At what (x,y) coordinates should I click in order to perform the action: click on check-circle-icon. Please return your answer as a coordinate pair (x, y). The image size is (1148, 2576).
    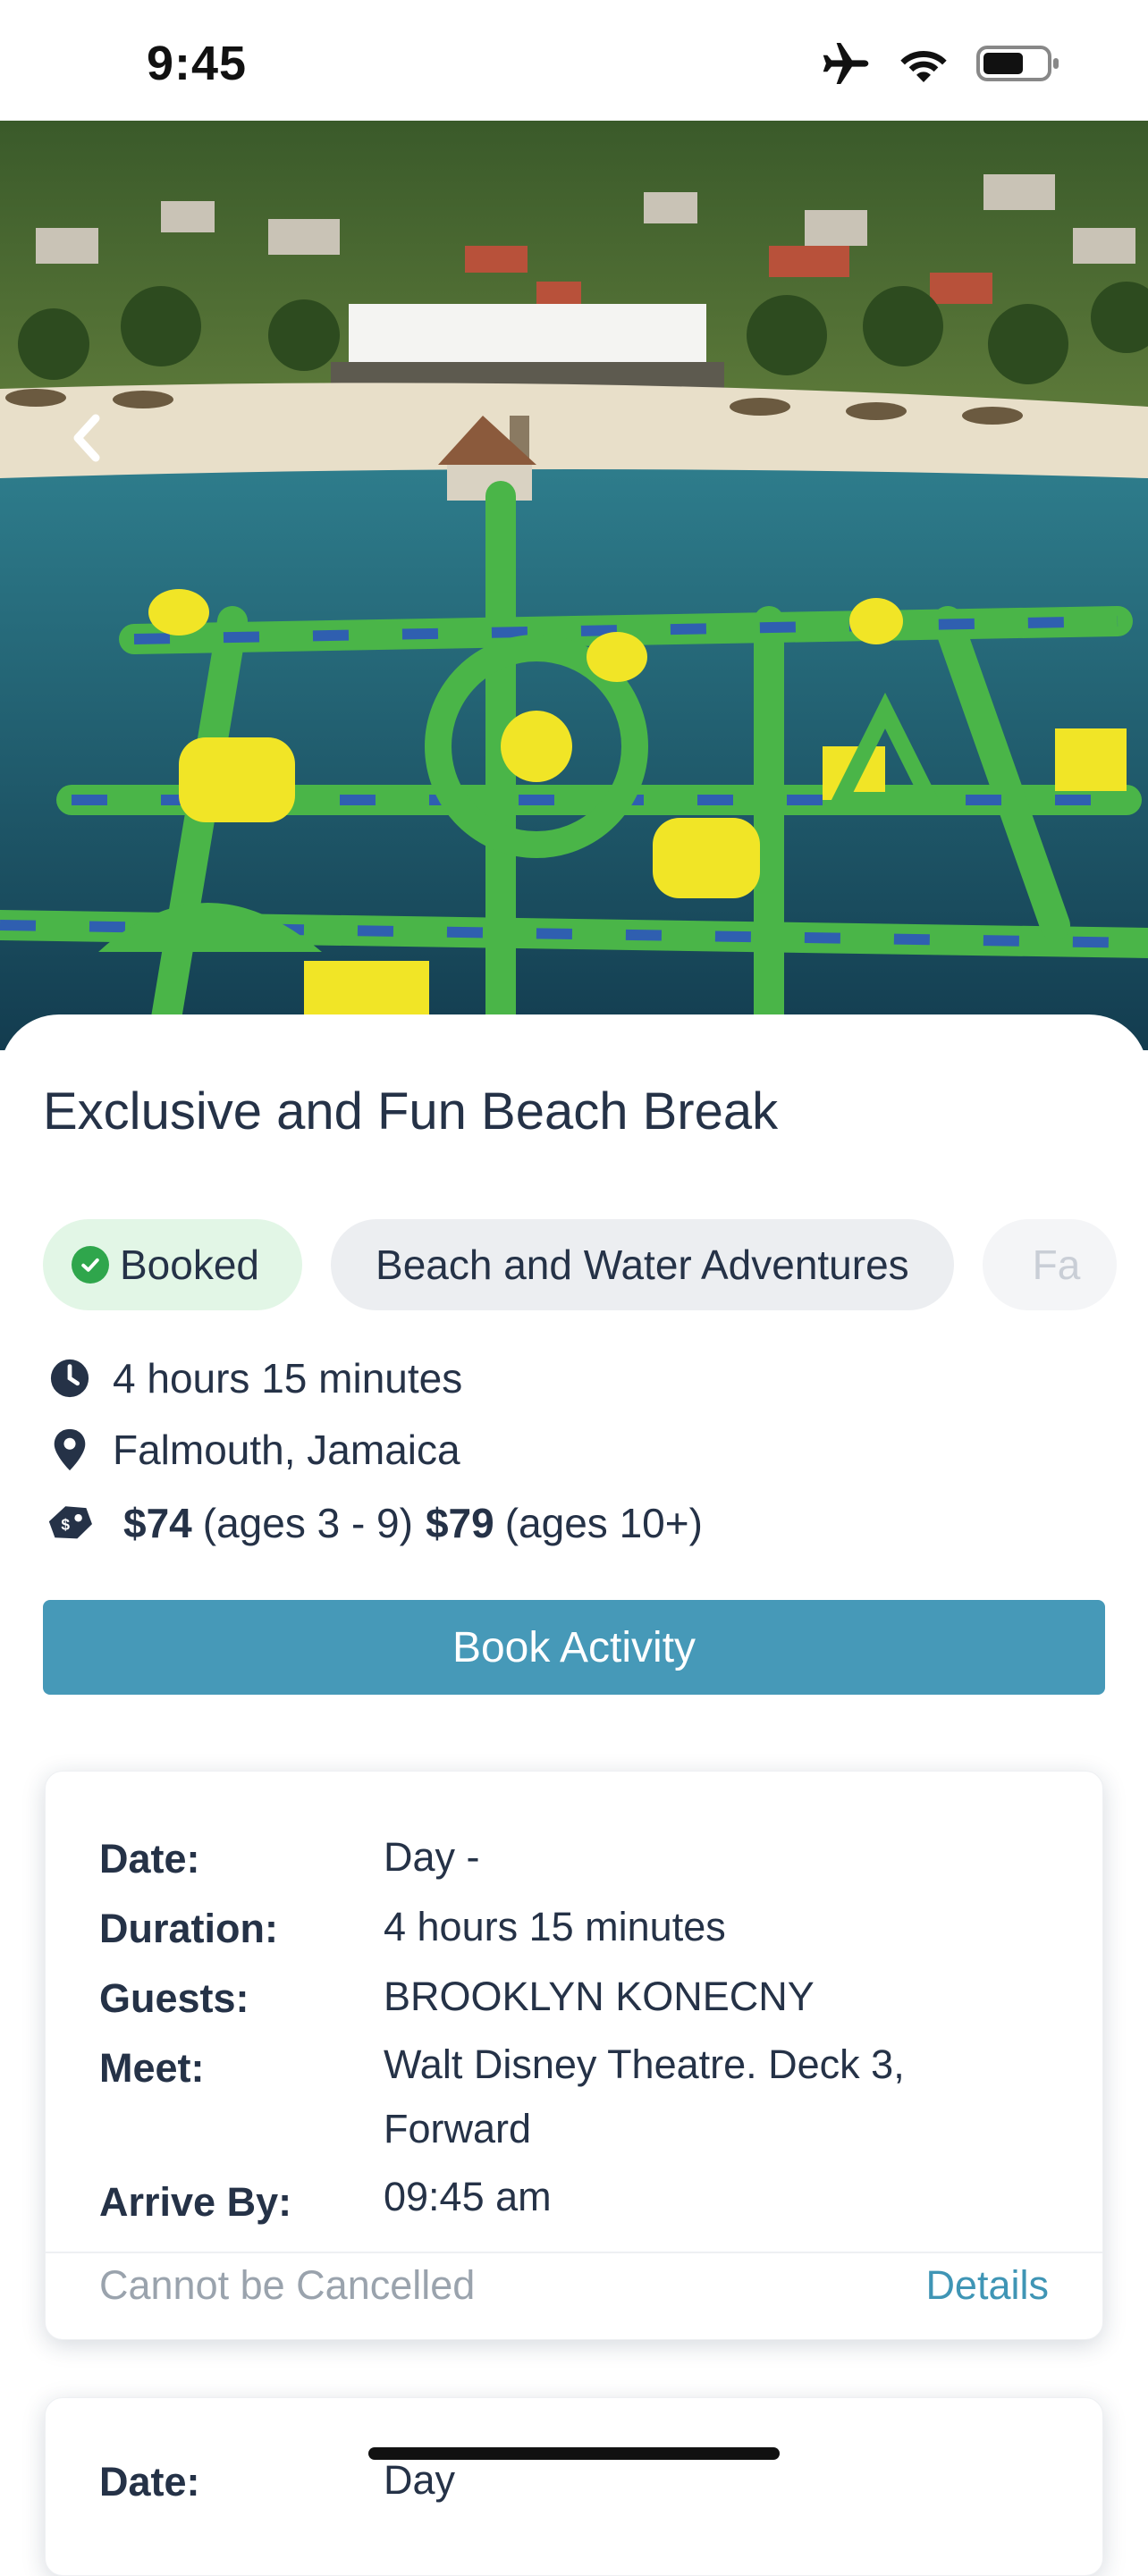
    Looking at the image, I should click on (90, 1265).